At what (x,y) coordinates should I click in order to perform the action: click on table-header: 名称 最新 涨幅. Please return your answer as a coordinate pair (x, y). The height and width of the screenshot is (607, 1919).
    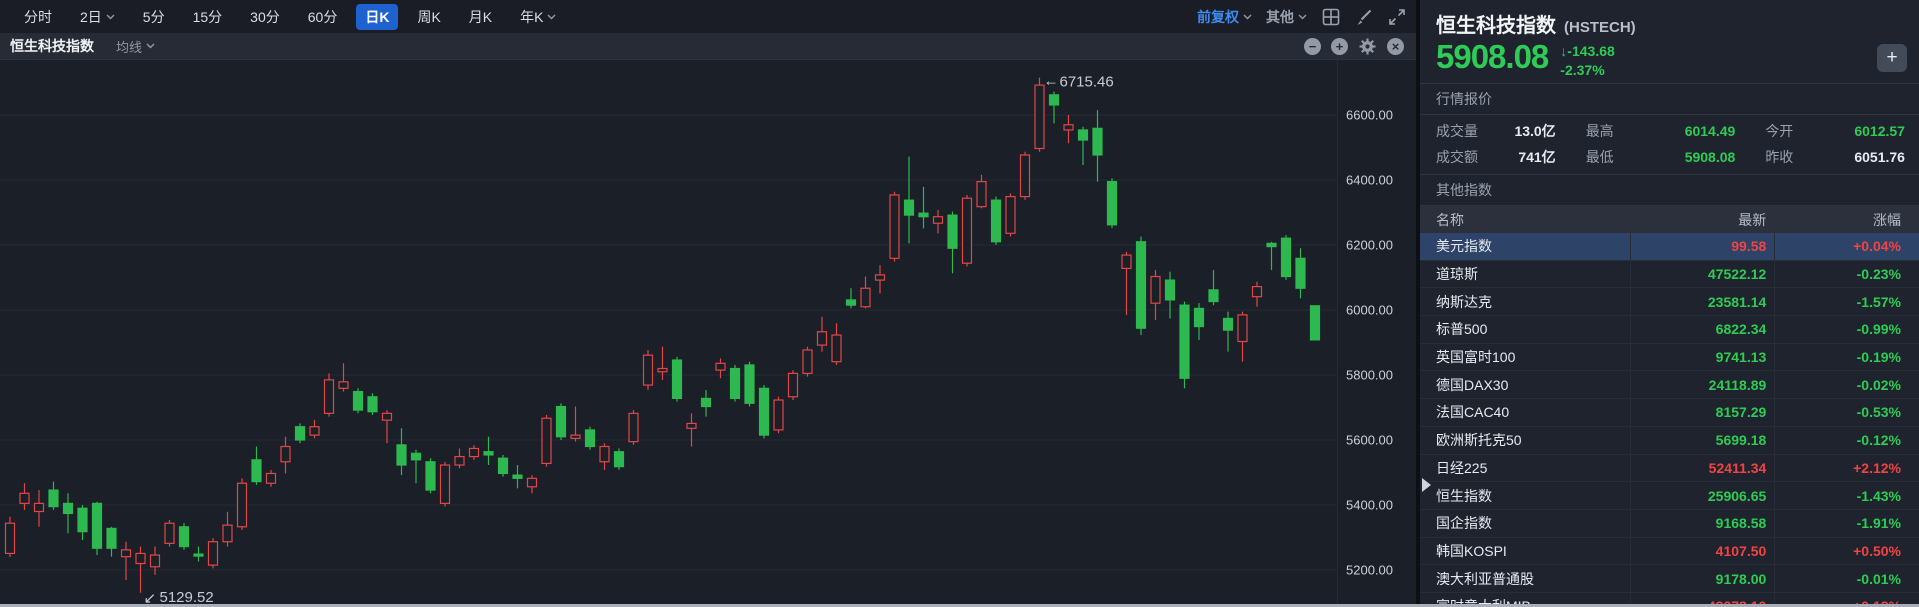
    Looking at the image, I should click on (1669, 219).